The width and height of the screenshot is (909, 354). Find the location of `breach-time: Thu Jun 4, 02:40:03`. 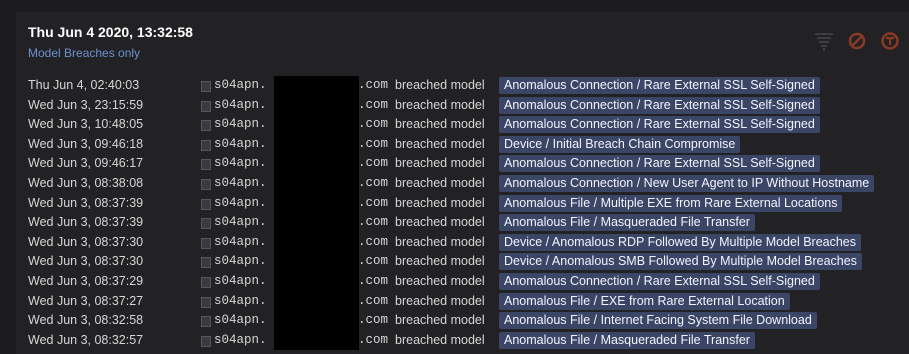

breach-time: Thu Jun 4, 02:40:03 is located at coordinates (84, 85).